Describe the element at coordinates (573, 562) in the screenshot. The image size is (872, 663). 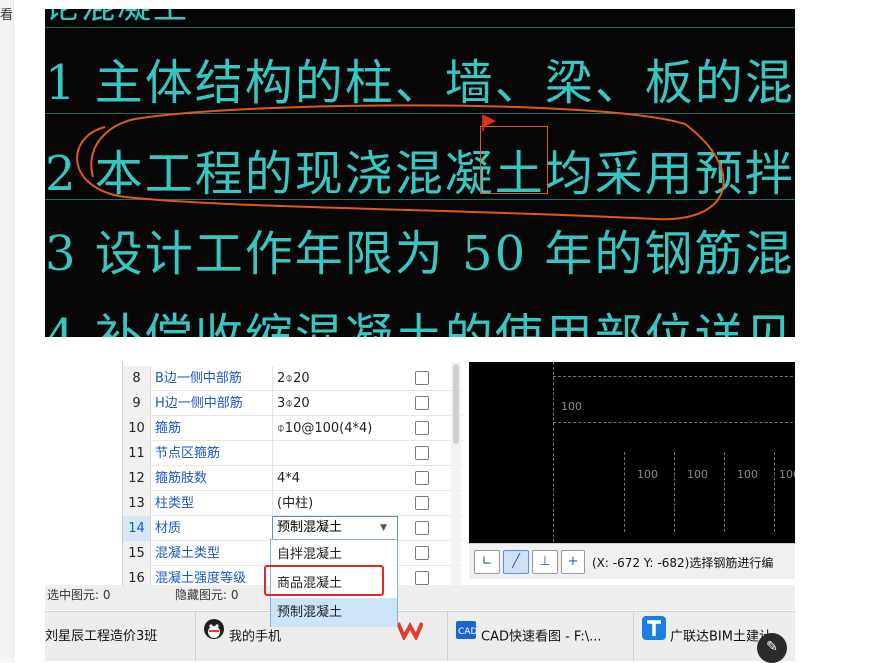
I see `add-point-button: +` at that location.